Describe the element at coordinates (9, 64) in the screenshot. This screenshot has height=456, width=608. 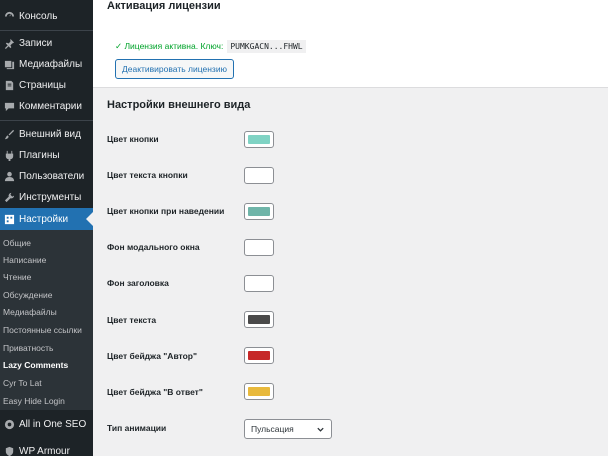
I see `media-icon` at that location.